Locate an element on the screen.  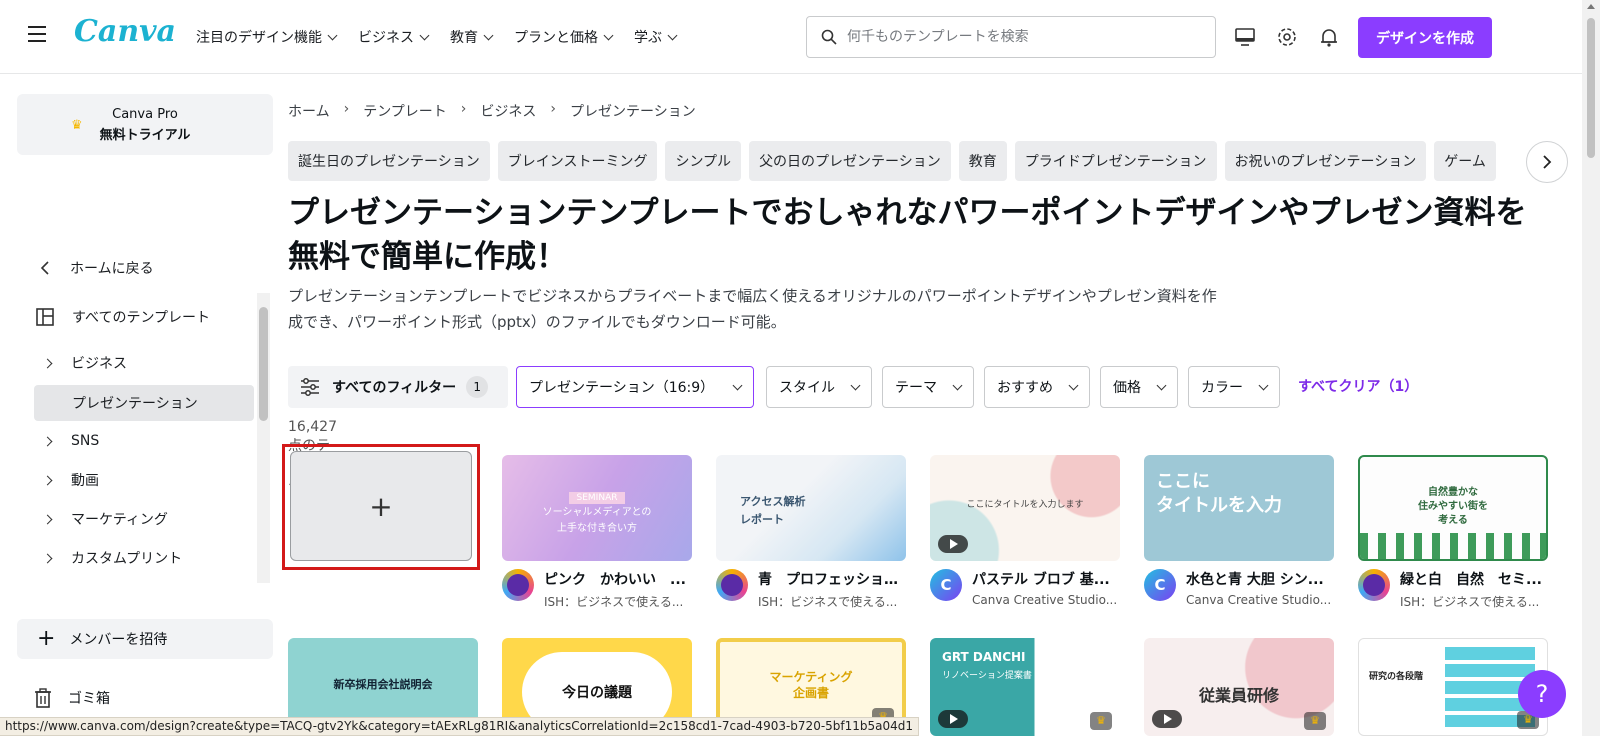
template-thumbnail: ここにタイトルを入力します is located at coordinates (1025, 508).